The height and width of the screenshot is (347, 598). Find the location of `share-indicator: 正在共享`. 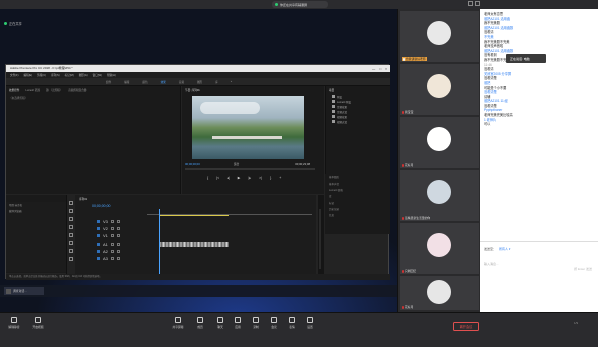

share-indicator: 正在共享 is located at coordinates (13, 23).